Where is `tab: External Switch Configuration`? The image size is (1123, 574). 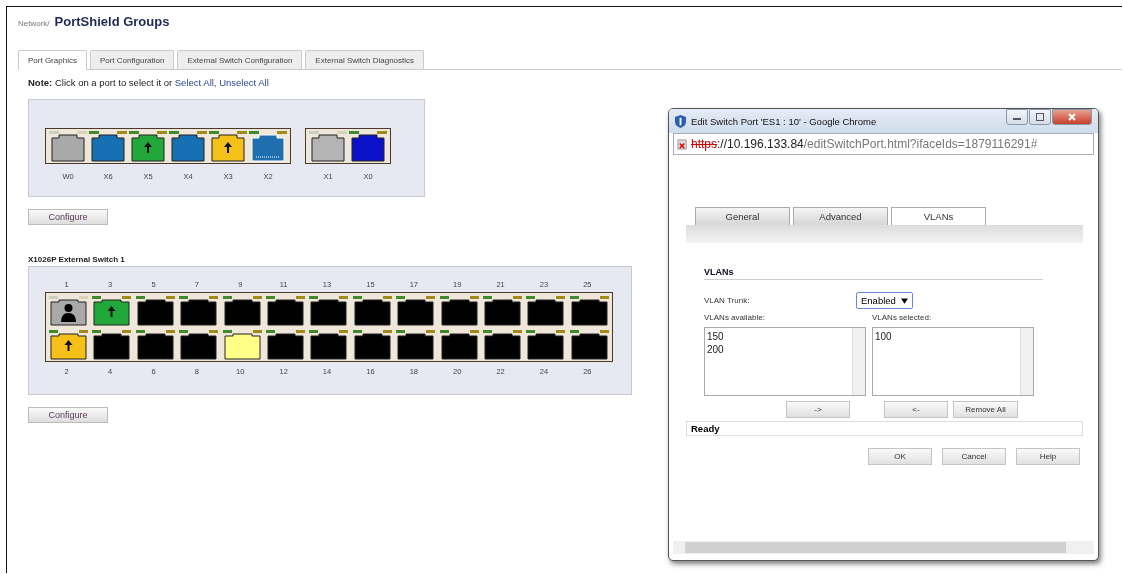 tab: External Switch Configuration is located at coordinates (240, 59).